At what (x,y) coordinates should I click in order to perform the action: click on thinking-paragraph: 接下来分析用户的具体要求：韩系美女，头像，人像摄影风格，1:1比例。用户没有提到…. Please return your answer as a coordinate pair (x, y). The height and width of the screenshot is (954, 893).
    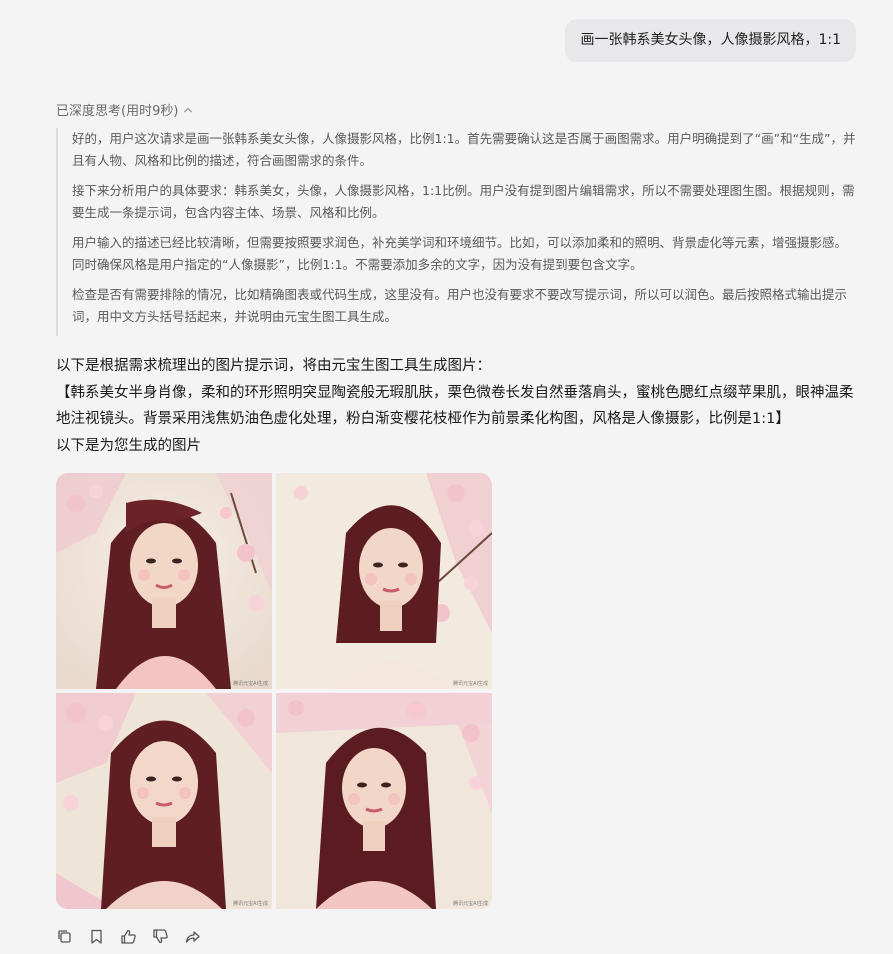
    Looking at the image, I should click on (463, 201).